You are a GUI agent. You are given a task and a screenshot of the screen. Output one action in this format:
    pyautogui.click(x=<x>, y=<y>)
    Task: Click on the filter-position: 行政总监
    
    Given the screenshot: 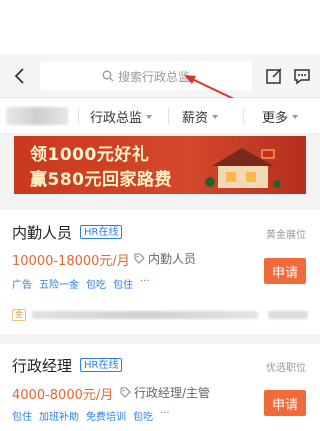 What is the action you would take?
    pyautogui.click(x=121, y=116)
    